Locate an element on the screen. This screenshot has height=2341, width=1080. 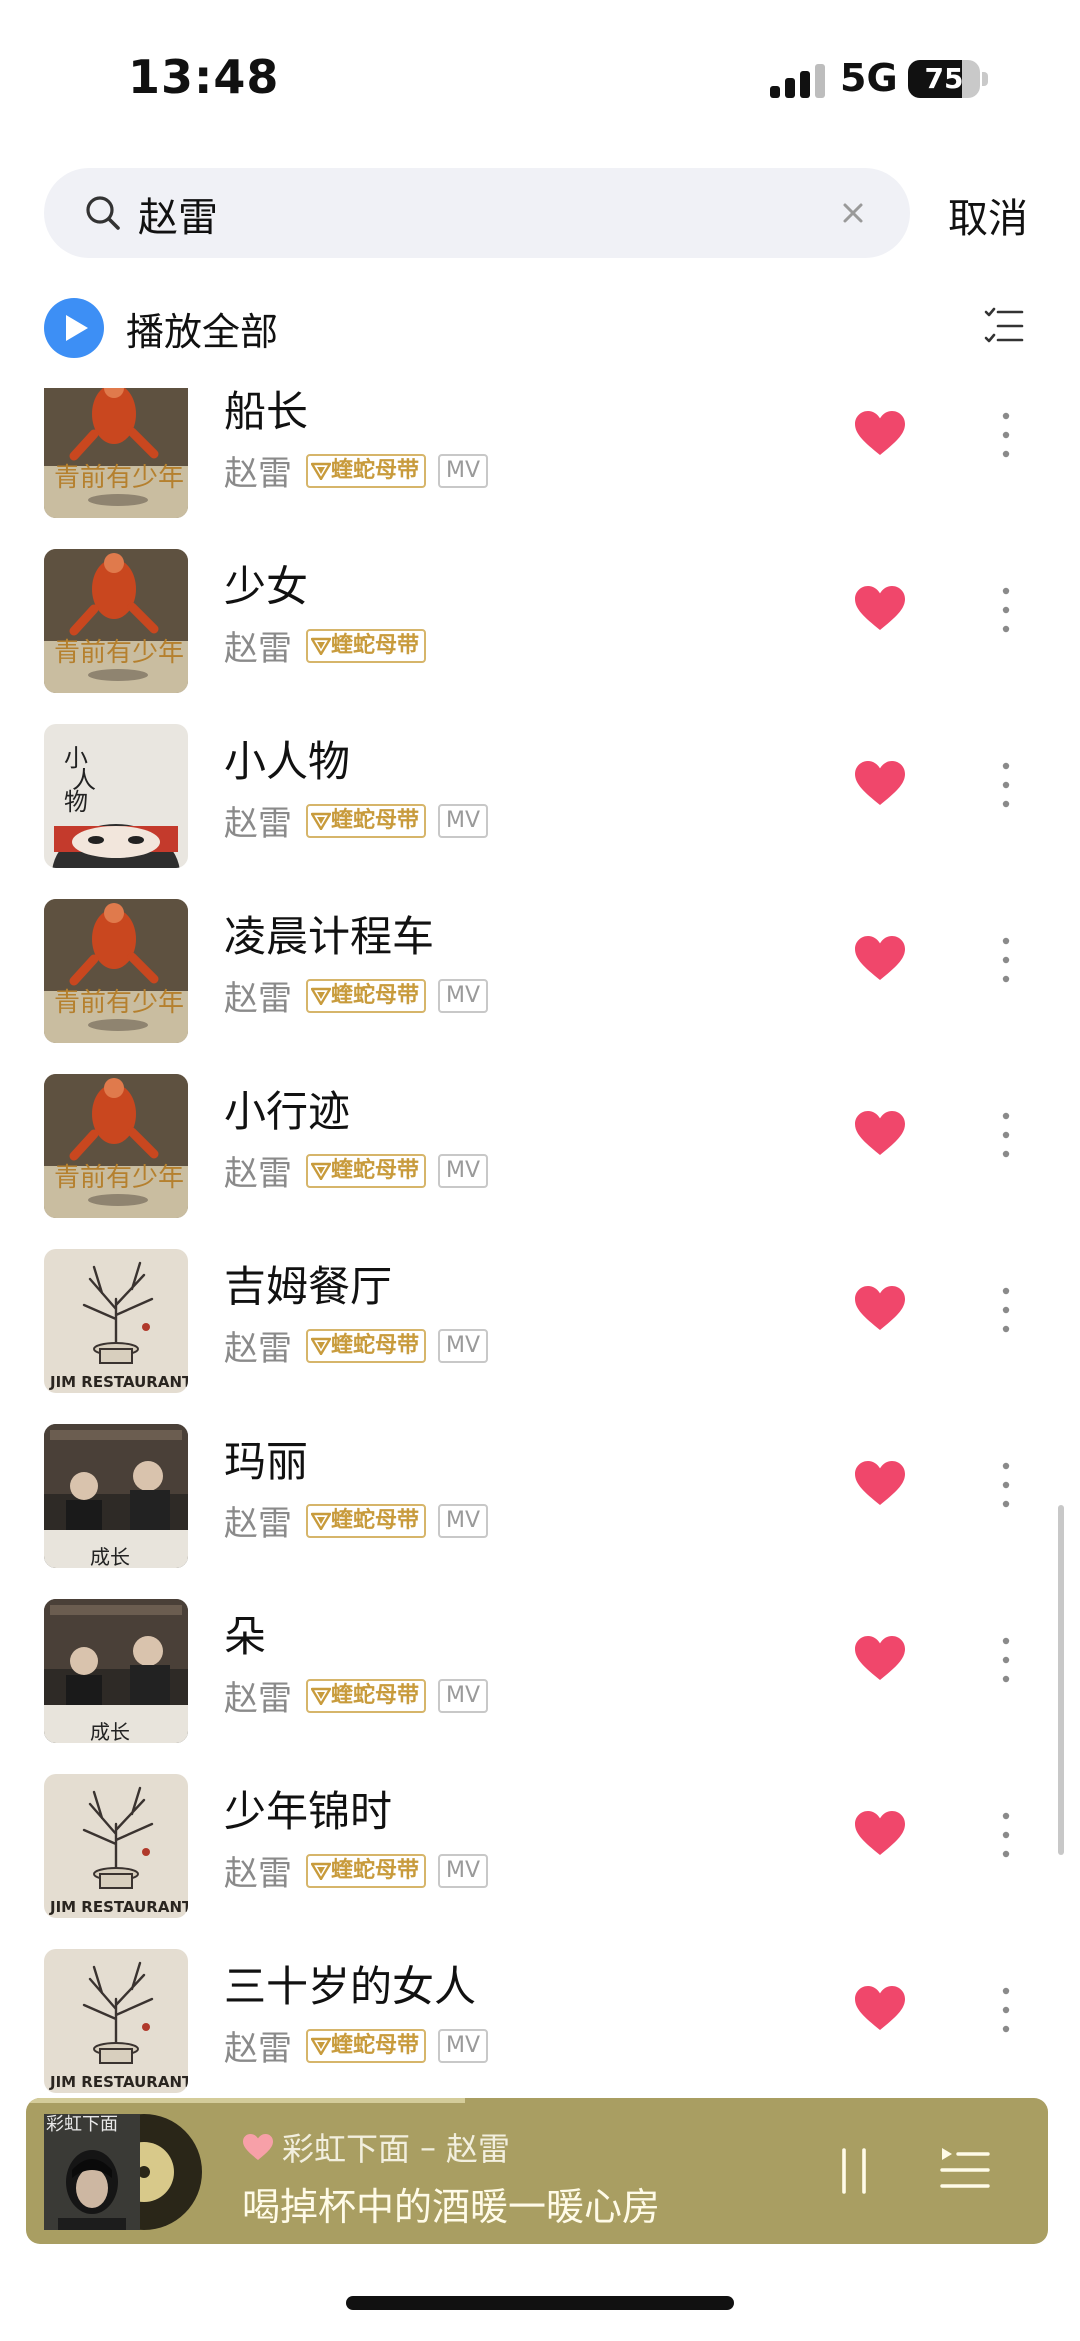
battery-level: 75 is located at coordinates (944, 78).